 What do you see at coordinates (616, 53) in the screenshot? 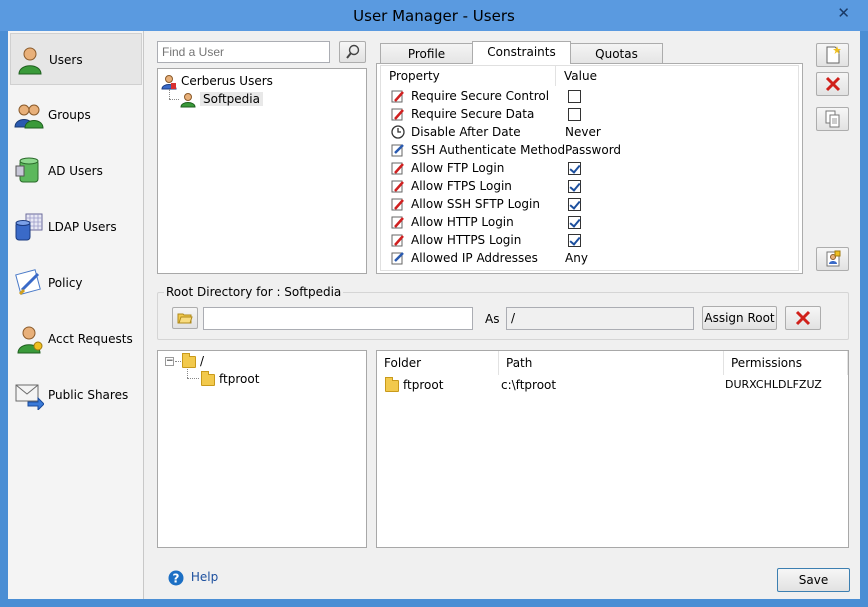
I see `tab-quotas: Quotas` at bounding box center [616, 53].